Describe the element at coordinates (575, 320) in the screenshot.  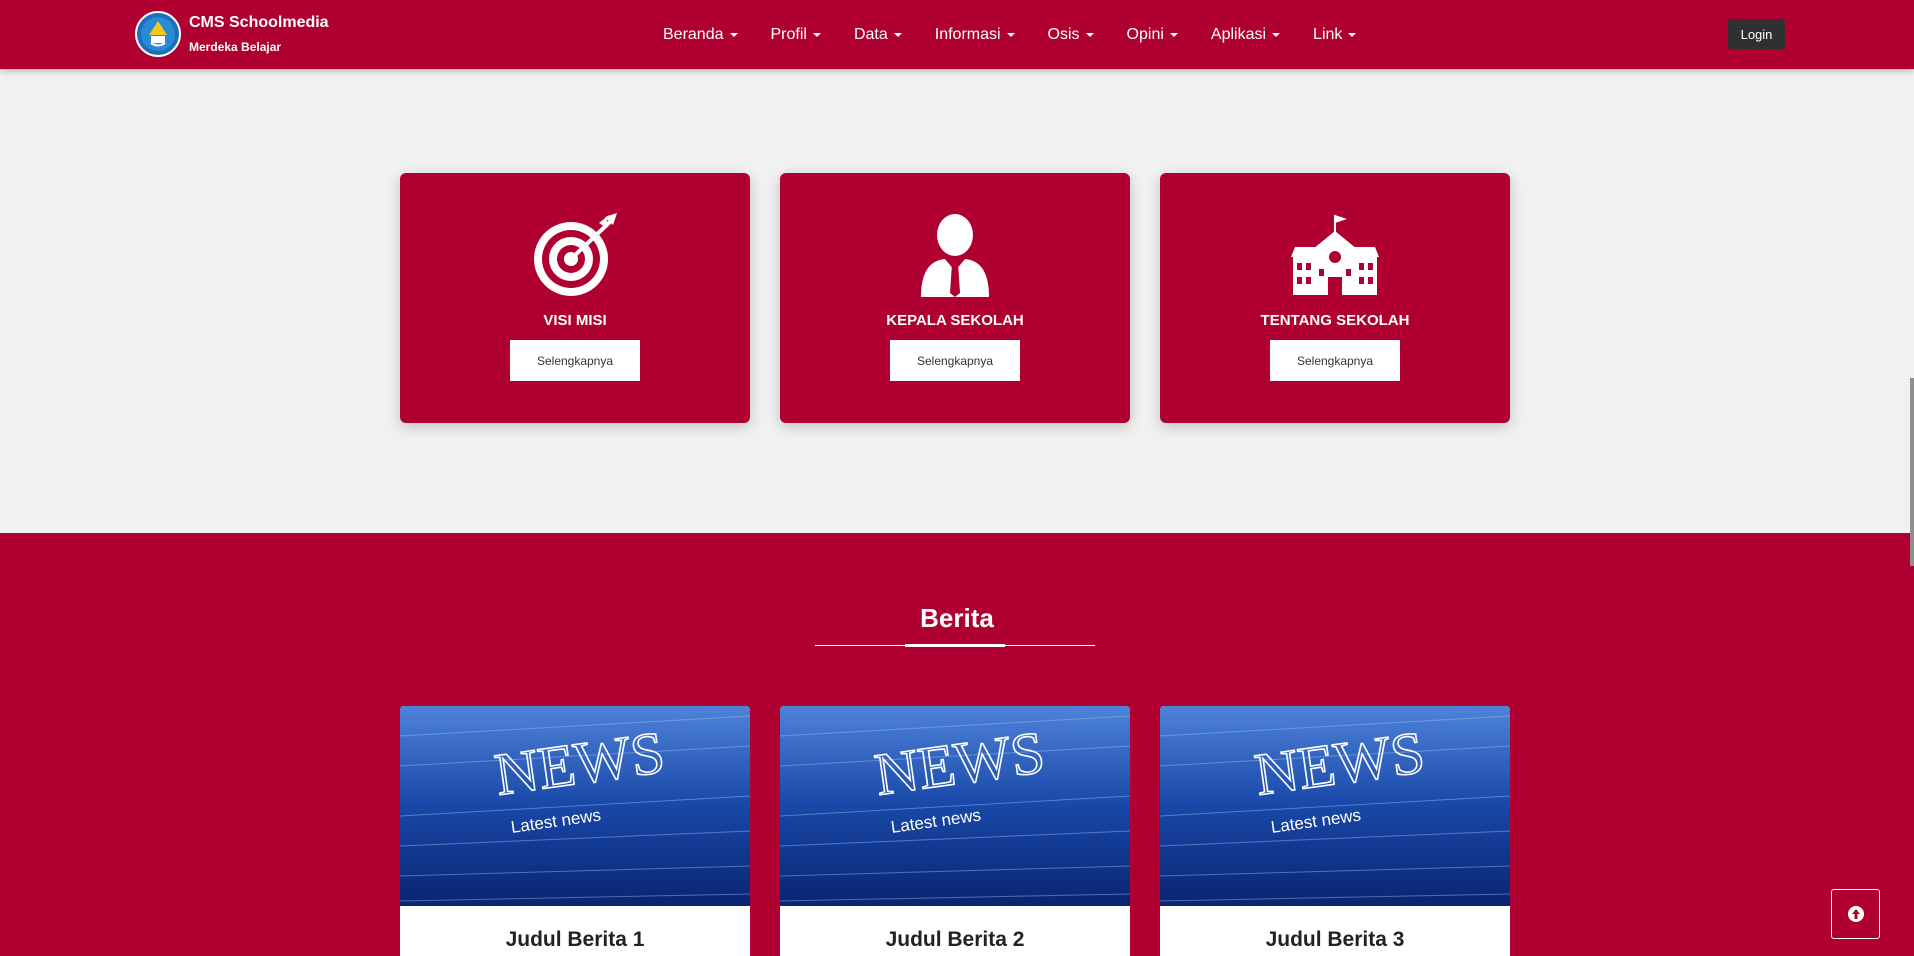
I see `feature-title: VISI MISI` at that location.